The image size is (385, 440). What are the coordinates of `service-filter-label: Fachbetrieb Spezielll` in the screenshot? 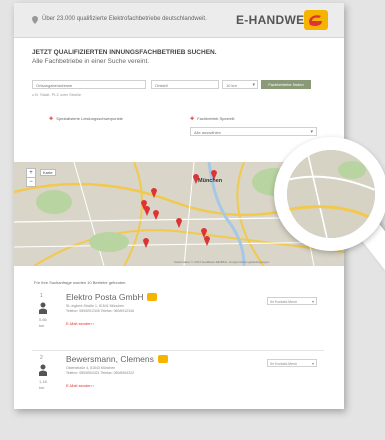 It's located at (216, 118).